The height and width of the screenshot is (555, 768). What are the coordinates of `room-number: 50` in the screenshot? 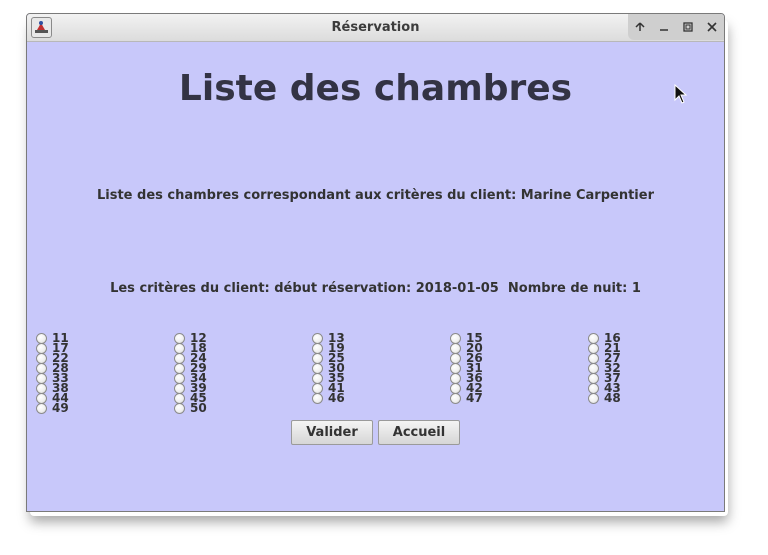 It's located at (198, 408).